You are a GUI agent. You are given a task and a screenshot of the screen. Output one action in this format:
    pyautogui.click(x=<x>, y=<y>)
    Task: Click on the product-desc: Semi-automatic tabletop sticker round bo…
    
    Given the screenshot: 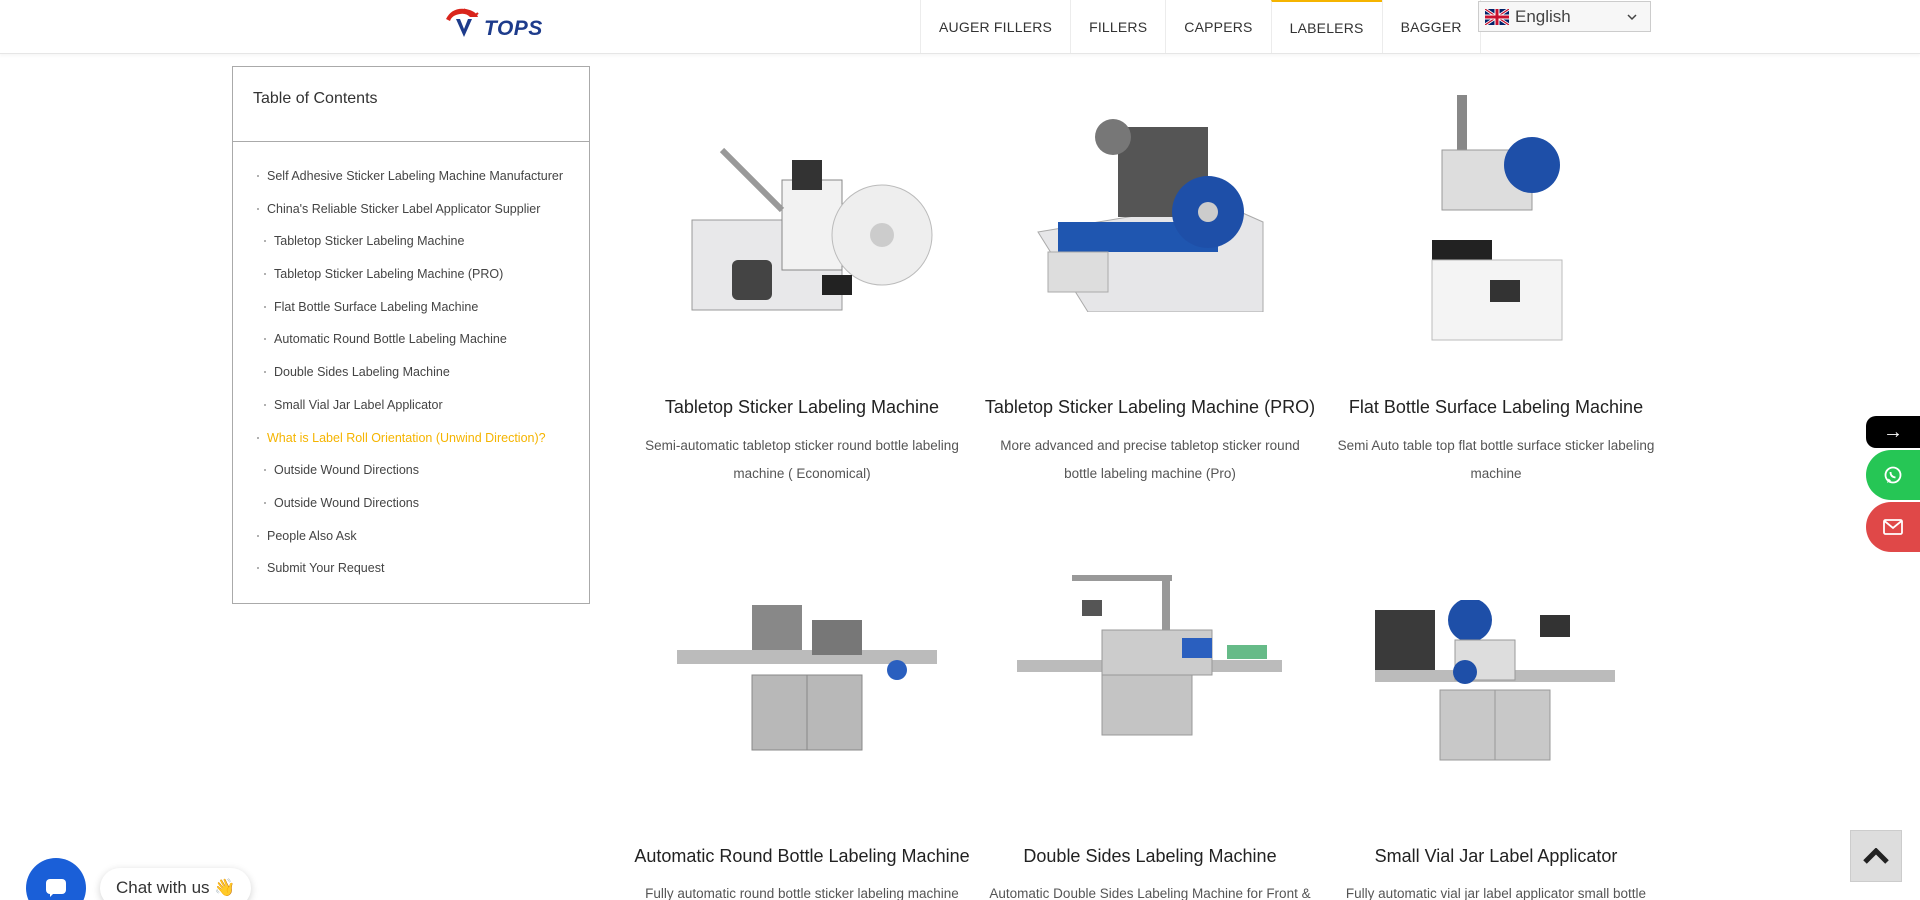 What is the action you would take?
    pyautogui.click(x=802, y=459)
    